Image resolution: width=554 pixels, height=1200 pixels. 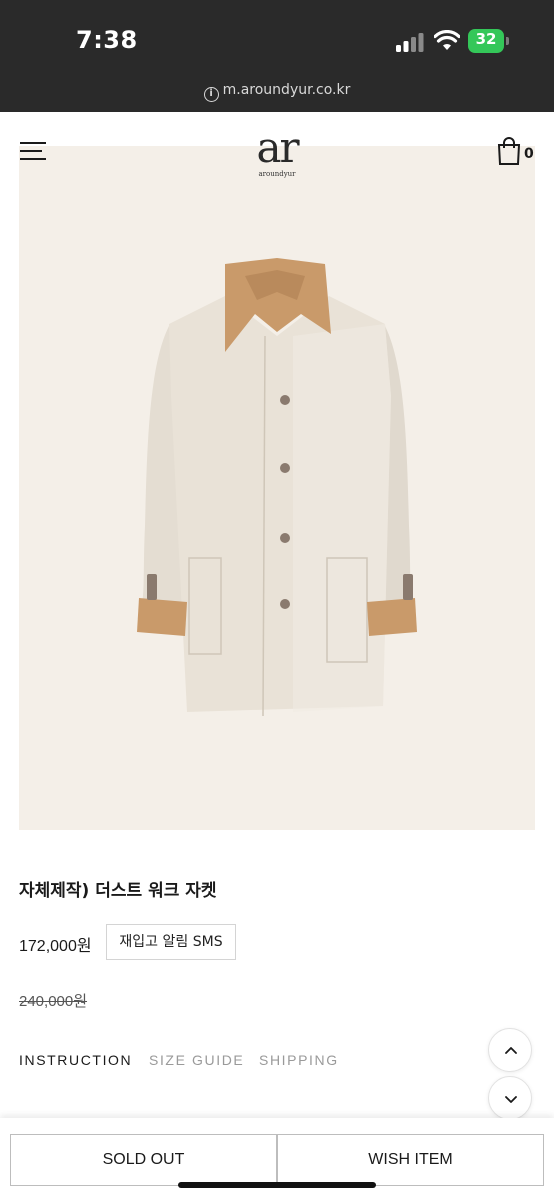 I want to click on logo-mark: ar, so click(x=277, y=147).